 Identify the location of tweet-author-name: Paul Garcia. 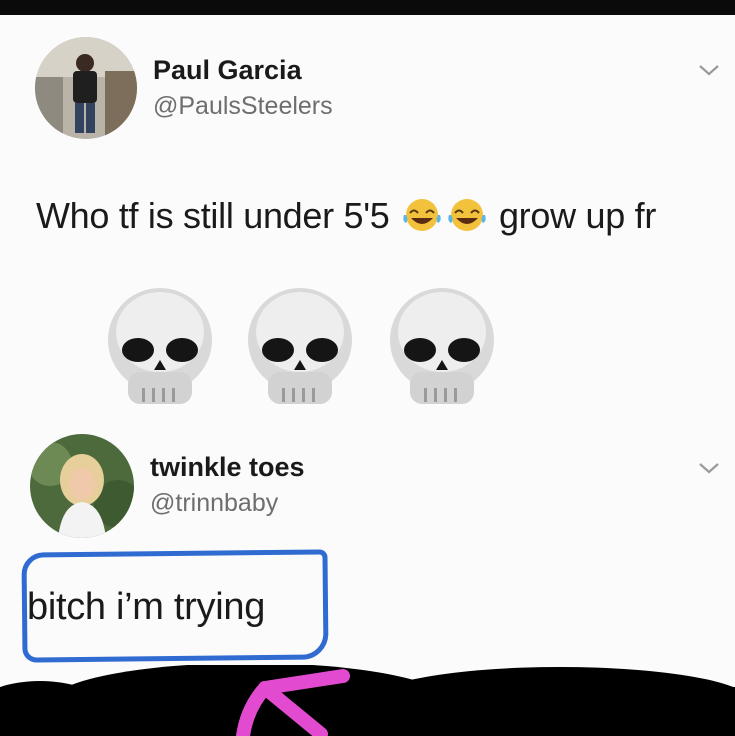
(227, 70).